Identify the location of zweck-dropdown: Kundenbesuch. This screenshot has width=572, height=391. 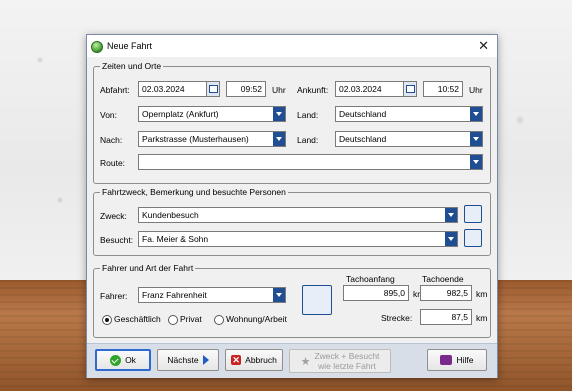
(298, 215).